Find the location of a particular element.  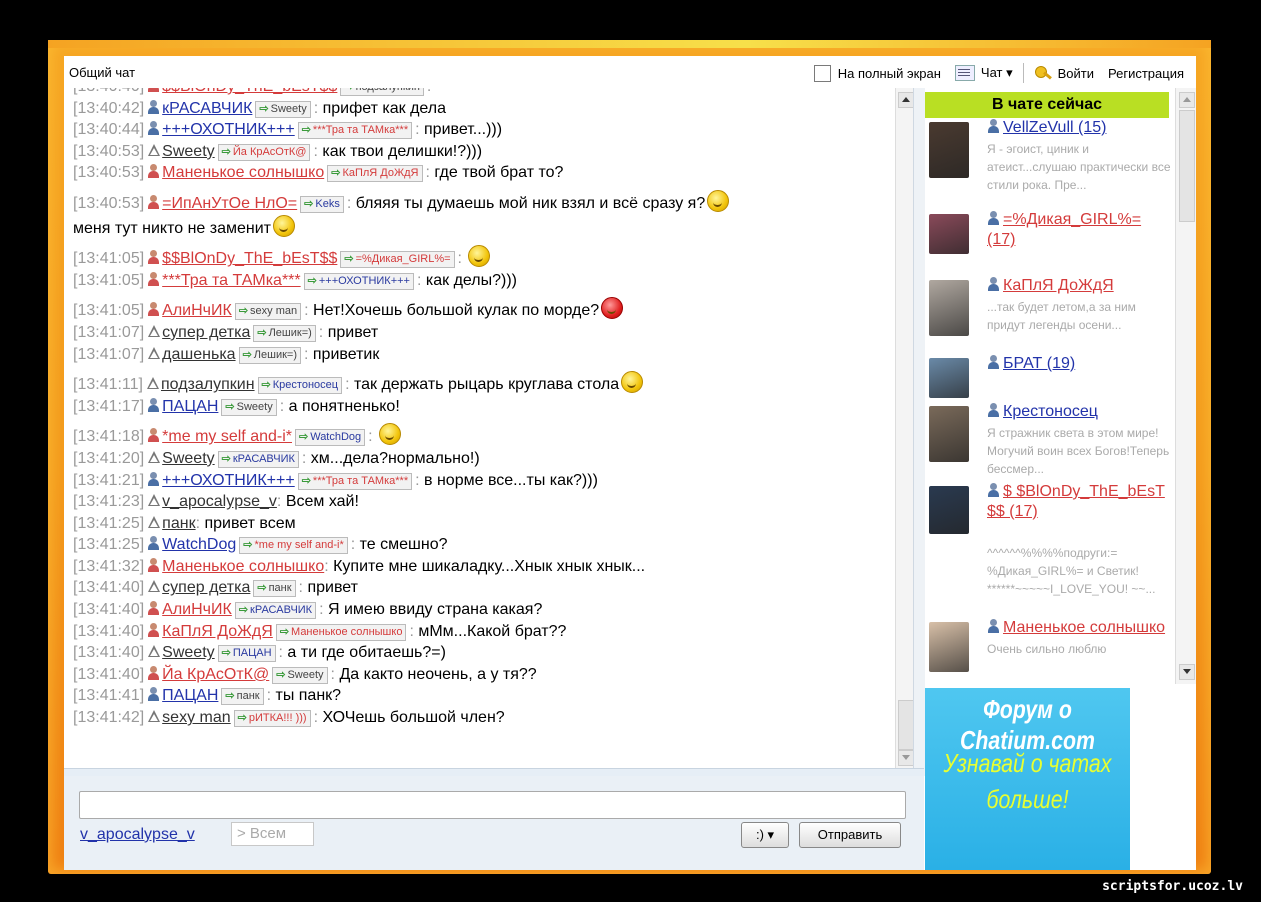

chat-list-icon is located at coordinates (964, 73).